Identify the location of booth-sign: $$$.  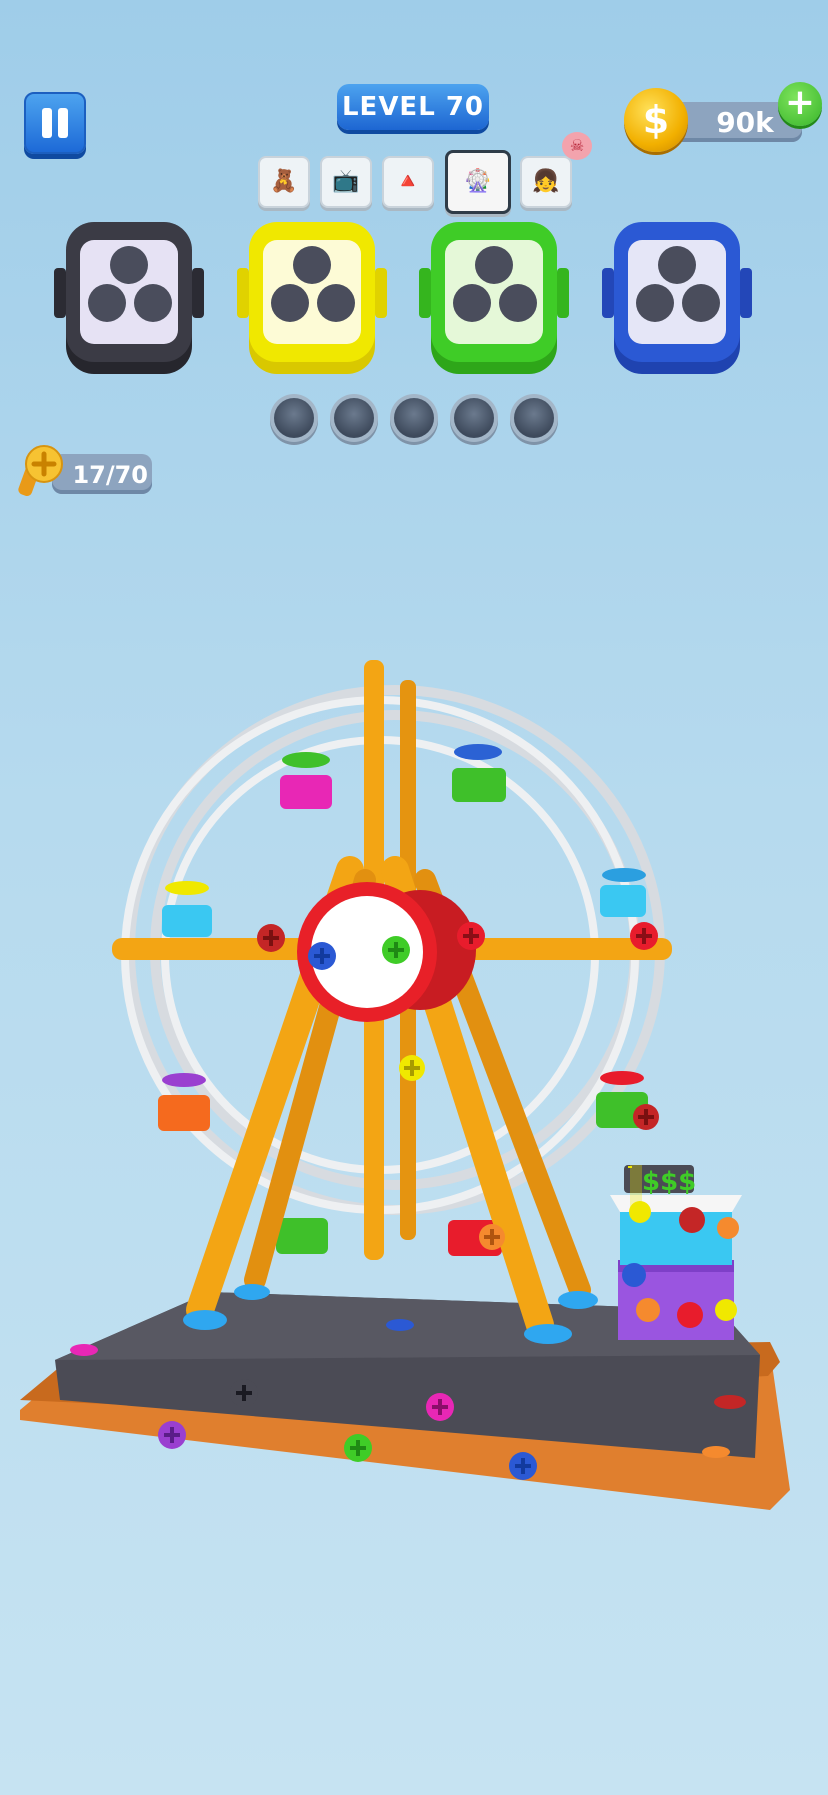
(669, 1182).